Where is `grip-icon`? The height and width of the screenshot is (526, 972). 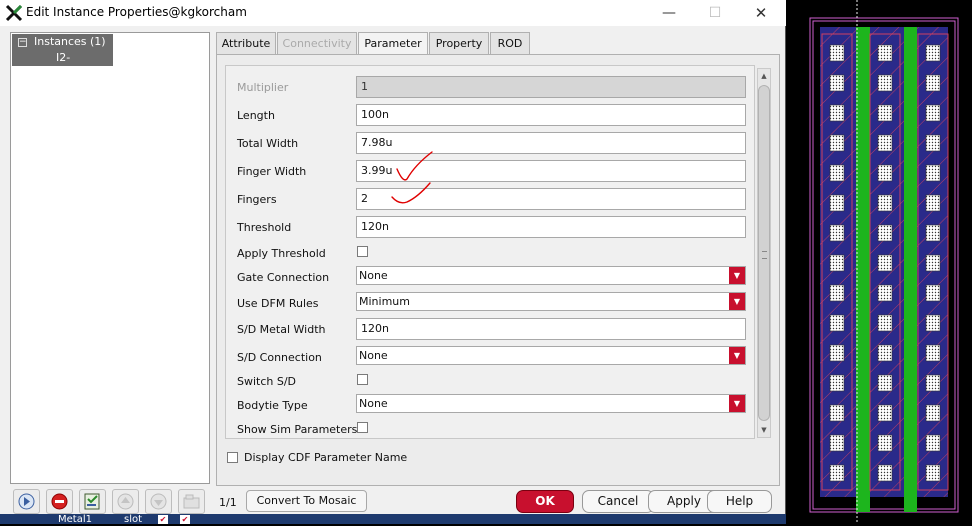 grip-icon is located at coordinates (764, 255).